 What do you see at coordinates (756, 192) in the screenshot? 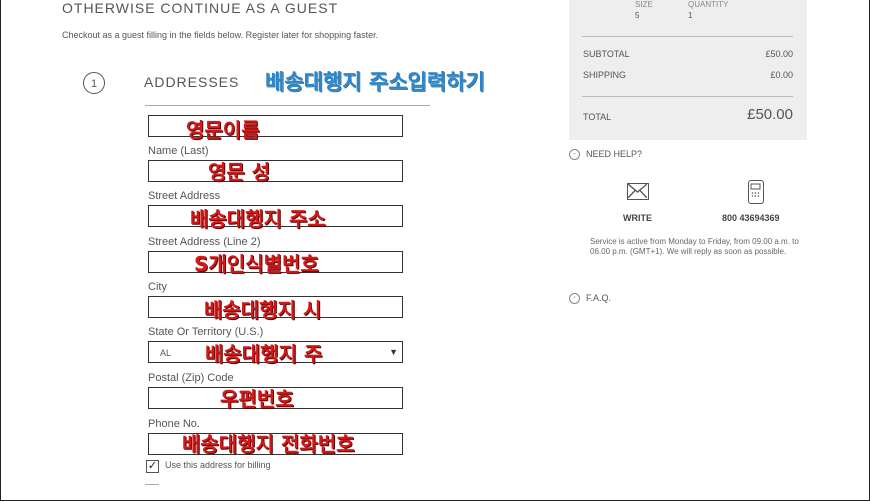
I see `phone-icon` at bounding box center [756, 192].